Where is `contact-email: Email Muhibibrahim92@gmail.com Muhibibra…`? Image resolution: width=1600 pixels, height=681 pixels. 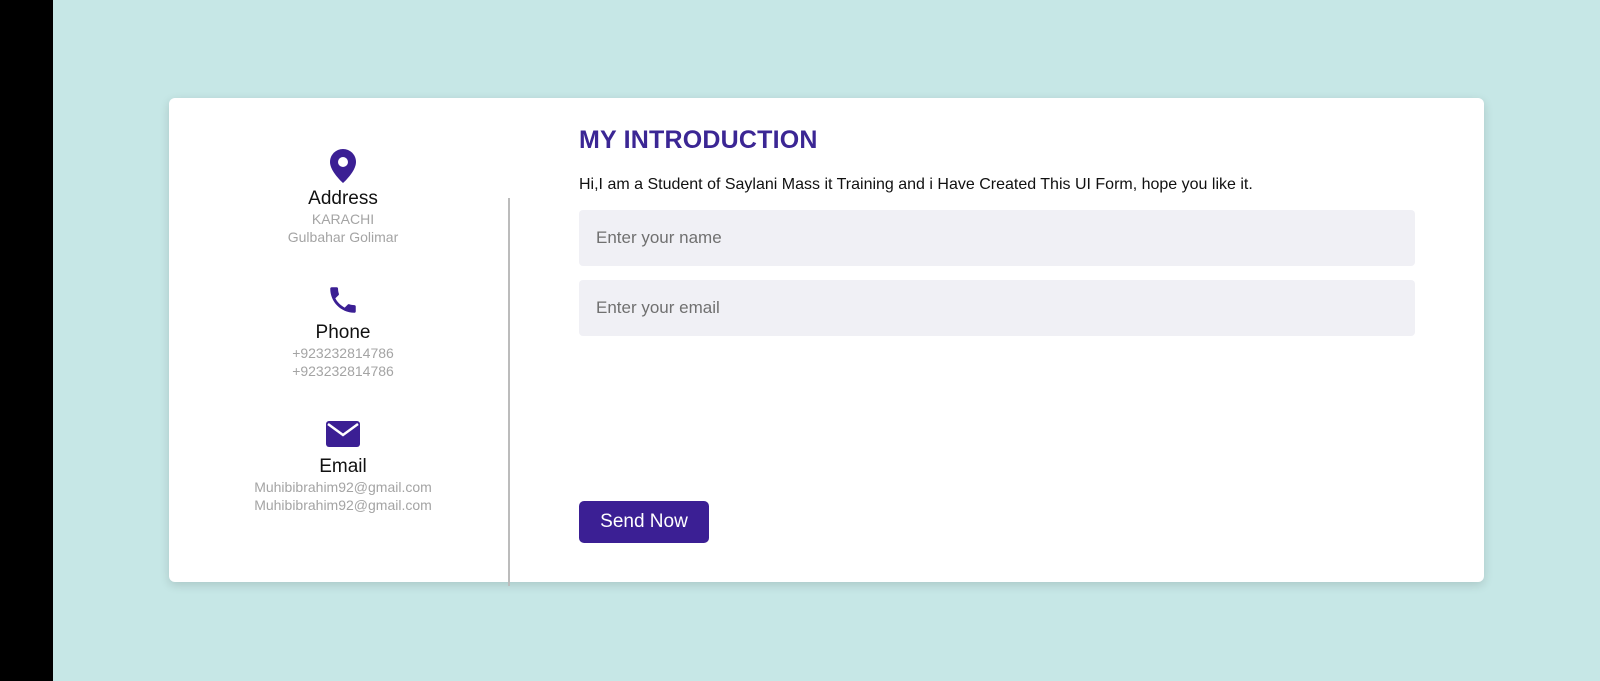 contact-email: Email Muhibibrahim92@gmail.com Muhibibra… is located at coordinates (343, 465).